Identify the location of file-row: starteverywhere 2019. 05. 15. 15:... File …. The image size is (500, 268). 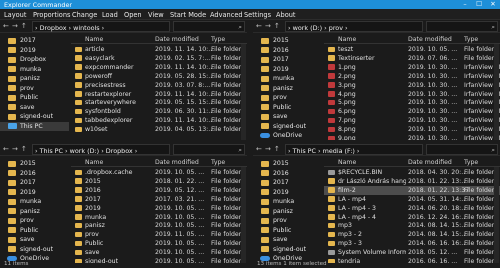
(159, 102).